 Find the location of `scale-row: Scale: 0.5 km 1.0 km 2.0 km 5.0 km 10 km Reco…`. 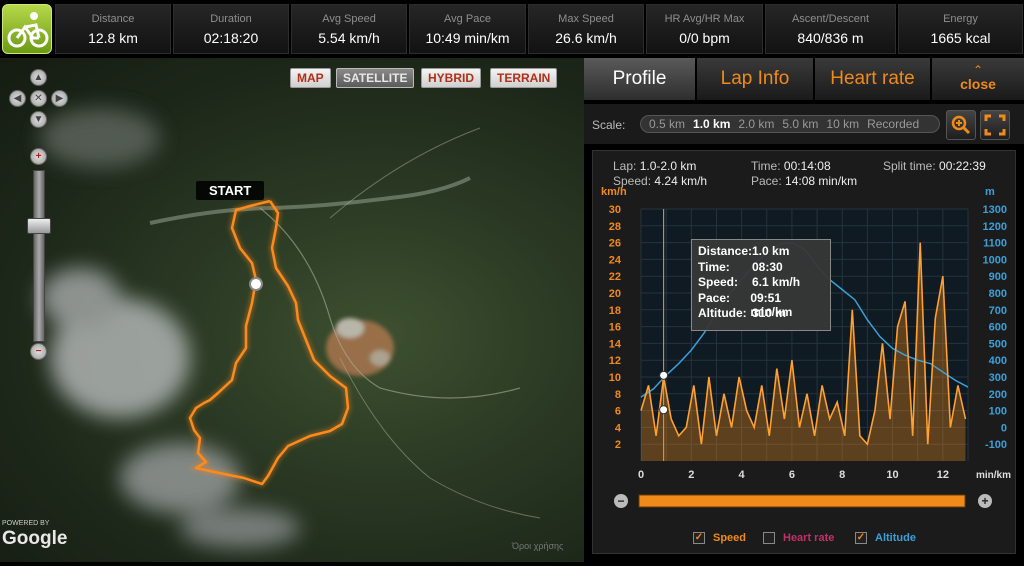

scale-row: Scale: 0.5 km 1.0 km 2.0 km 5.0 km 10 km Reco… is located at coordinates (804, 124).